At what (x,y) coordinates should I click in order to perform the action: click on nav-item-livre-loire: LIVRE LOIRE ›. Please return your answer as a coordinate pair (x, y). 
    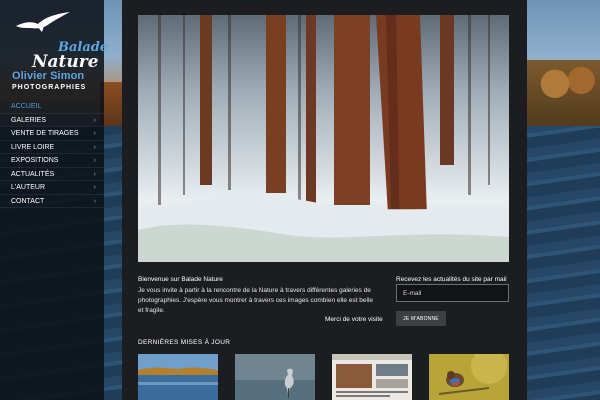
    Looking at the image, I should click on (52, 147).